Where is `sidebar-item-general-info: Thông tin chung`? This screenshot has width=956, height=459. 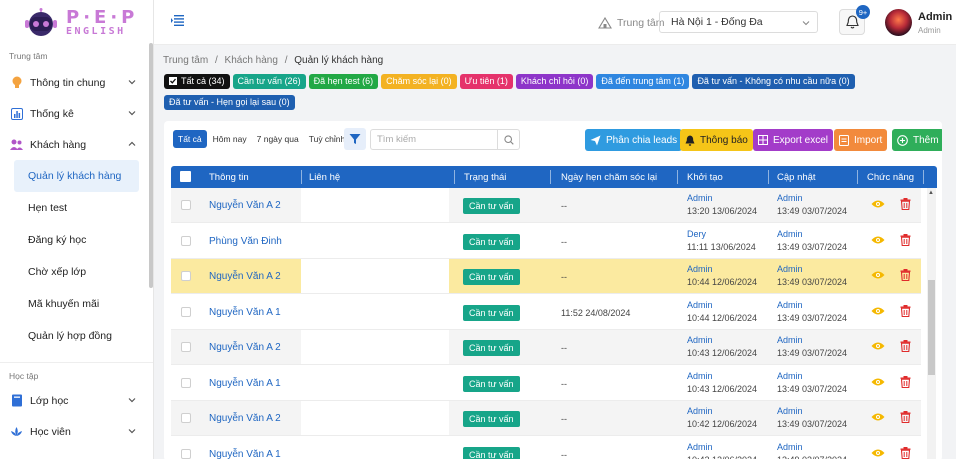
sidebar-item-general-info: Thông tin chung is located at coordinates (76, 82).